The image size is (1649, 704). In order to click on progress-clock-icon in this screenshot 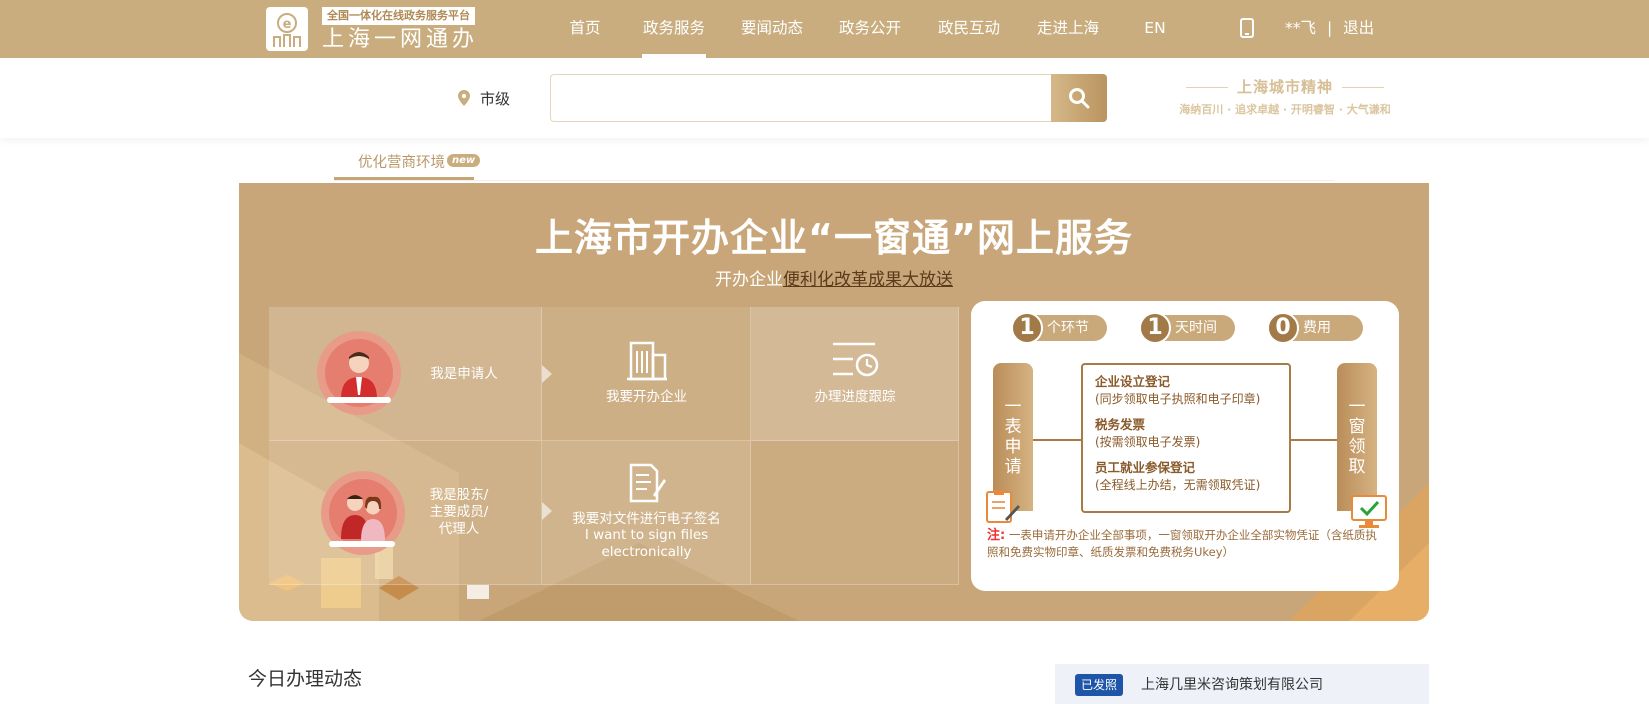, I will do `click(856, 359)`.